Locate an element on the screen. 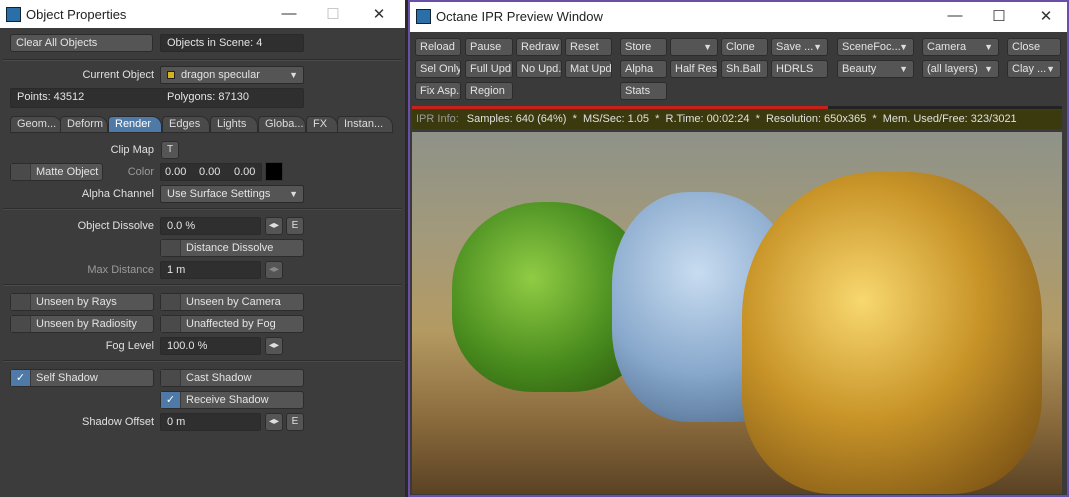  self-shadow-label: Self Shadow is located at coordinates (67, 378).